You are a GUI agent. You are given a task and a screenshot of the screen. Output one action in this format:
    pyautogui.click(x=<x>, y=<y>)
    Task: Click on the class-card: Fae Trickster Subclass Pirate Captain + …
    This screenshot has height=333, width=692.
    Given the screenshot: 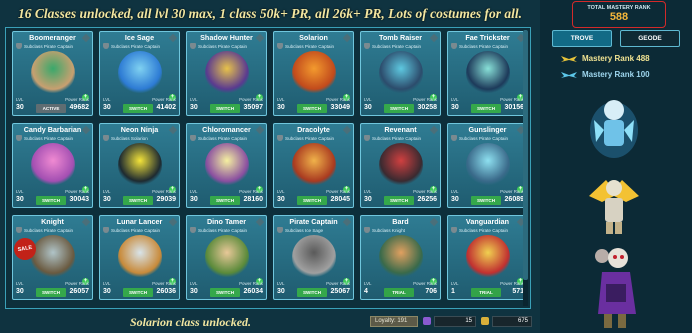 What is the action you would take?
    pyautogui.click(x=487, y=73)
    